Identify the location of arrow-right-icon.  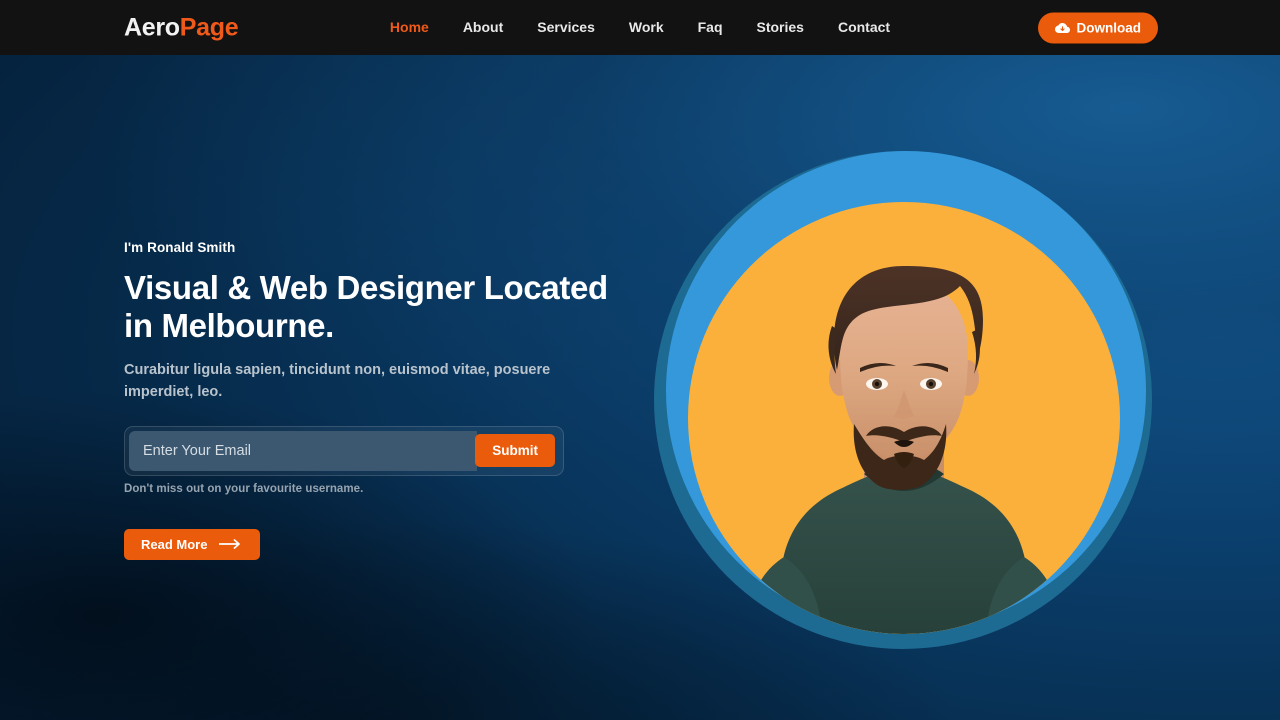
(231, 544).